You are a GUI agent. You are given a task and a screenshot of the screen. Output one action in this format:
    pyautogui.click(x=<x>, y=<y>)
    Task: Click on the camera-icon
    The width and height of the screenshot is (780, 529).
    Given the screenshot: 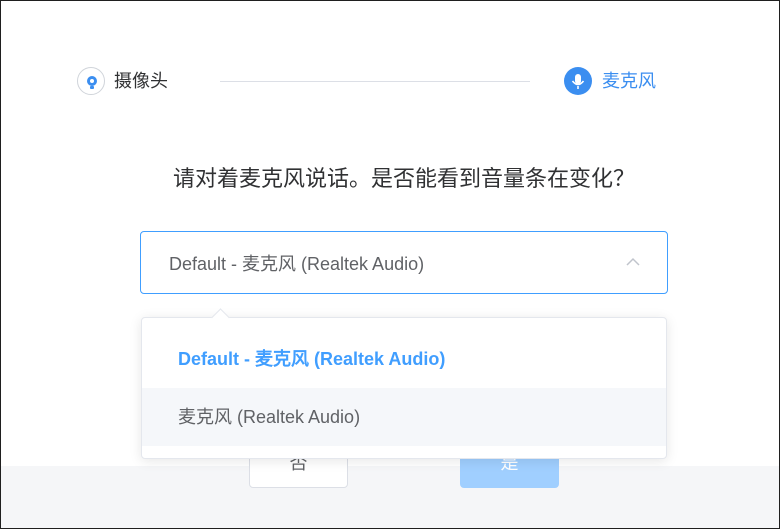 What is the action you would take?
    pyautogui.click(x=91, y=81)
    